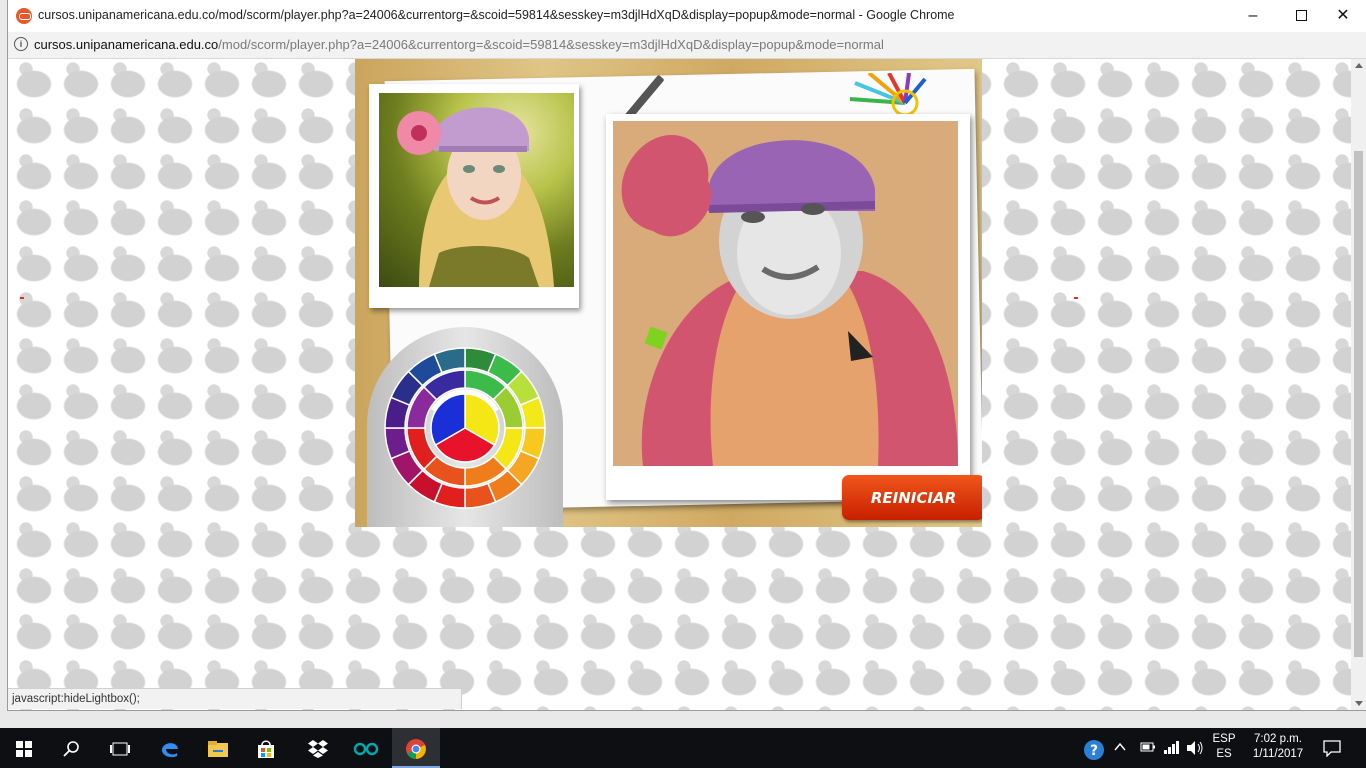  Describe the element at coordinates (235, 698) in the screenshot. I see `status-bar: javascript:hideLightbox();` at that location.